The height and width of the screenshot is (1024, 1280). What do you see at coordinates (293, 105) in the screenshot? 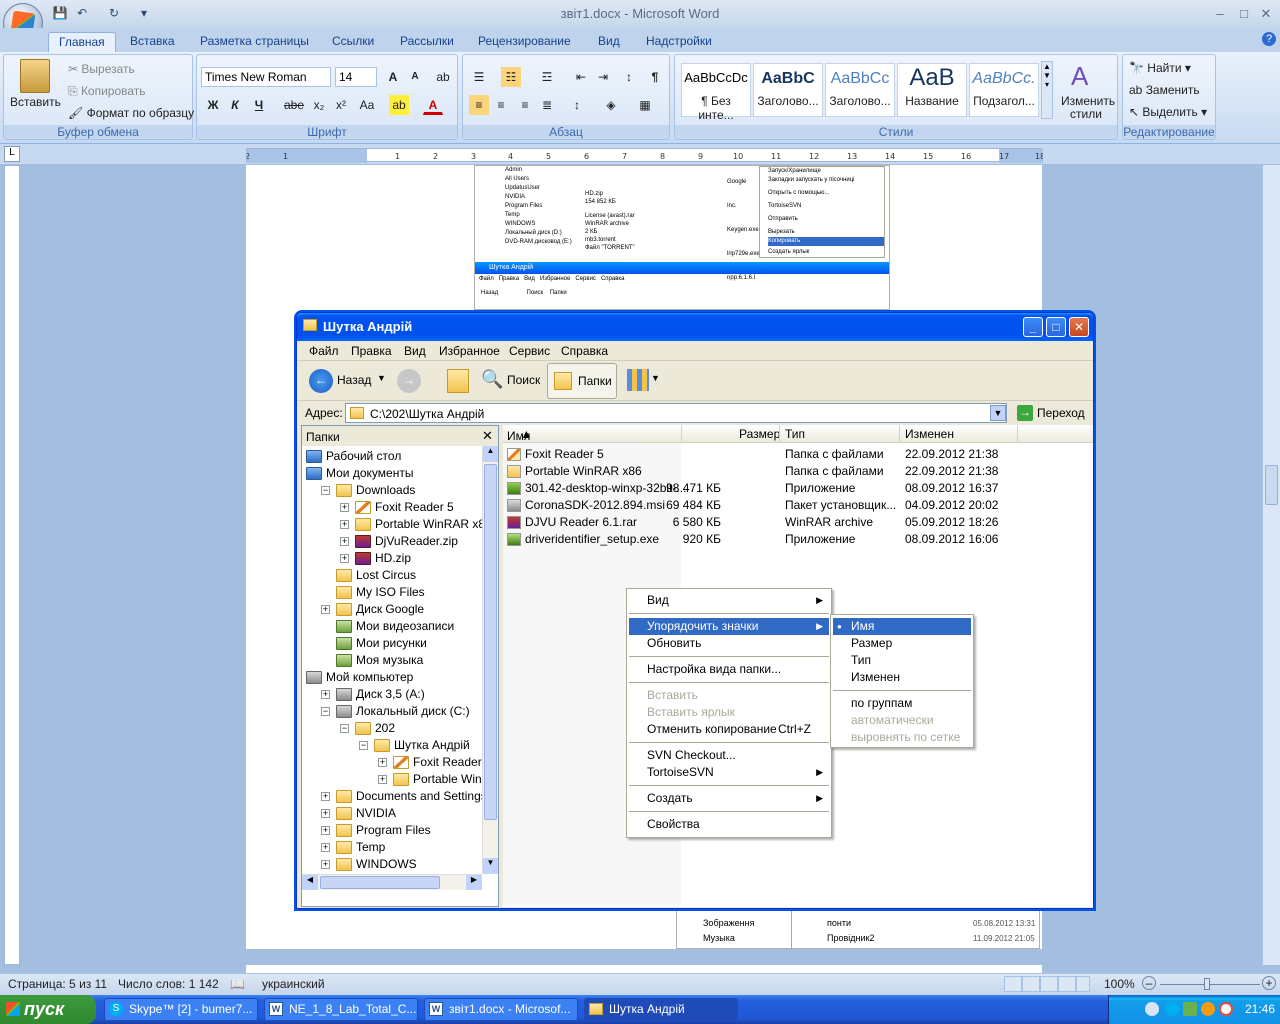
I see `strikethrough-icon: abe` at bounding box center [293, 105].